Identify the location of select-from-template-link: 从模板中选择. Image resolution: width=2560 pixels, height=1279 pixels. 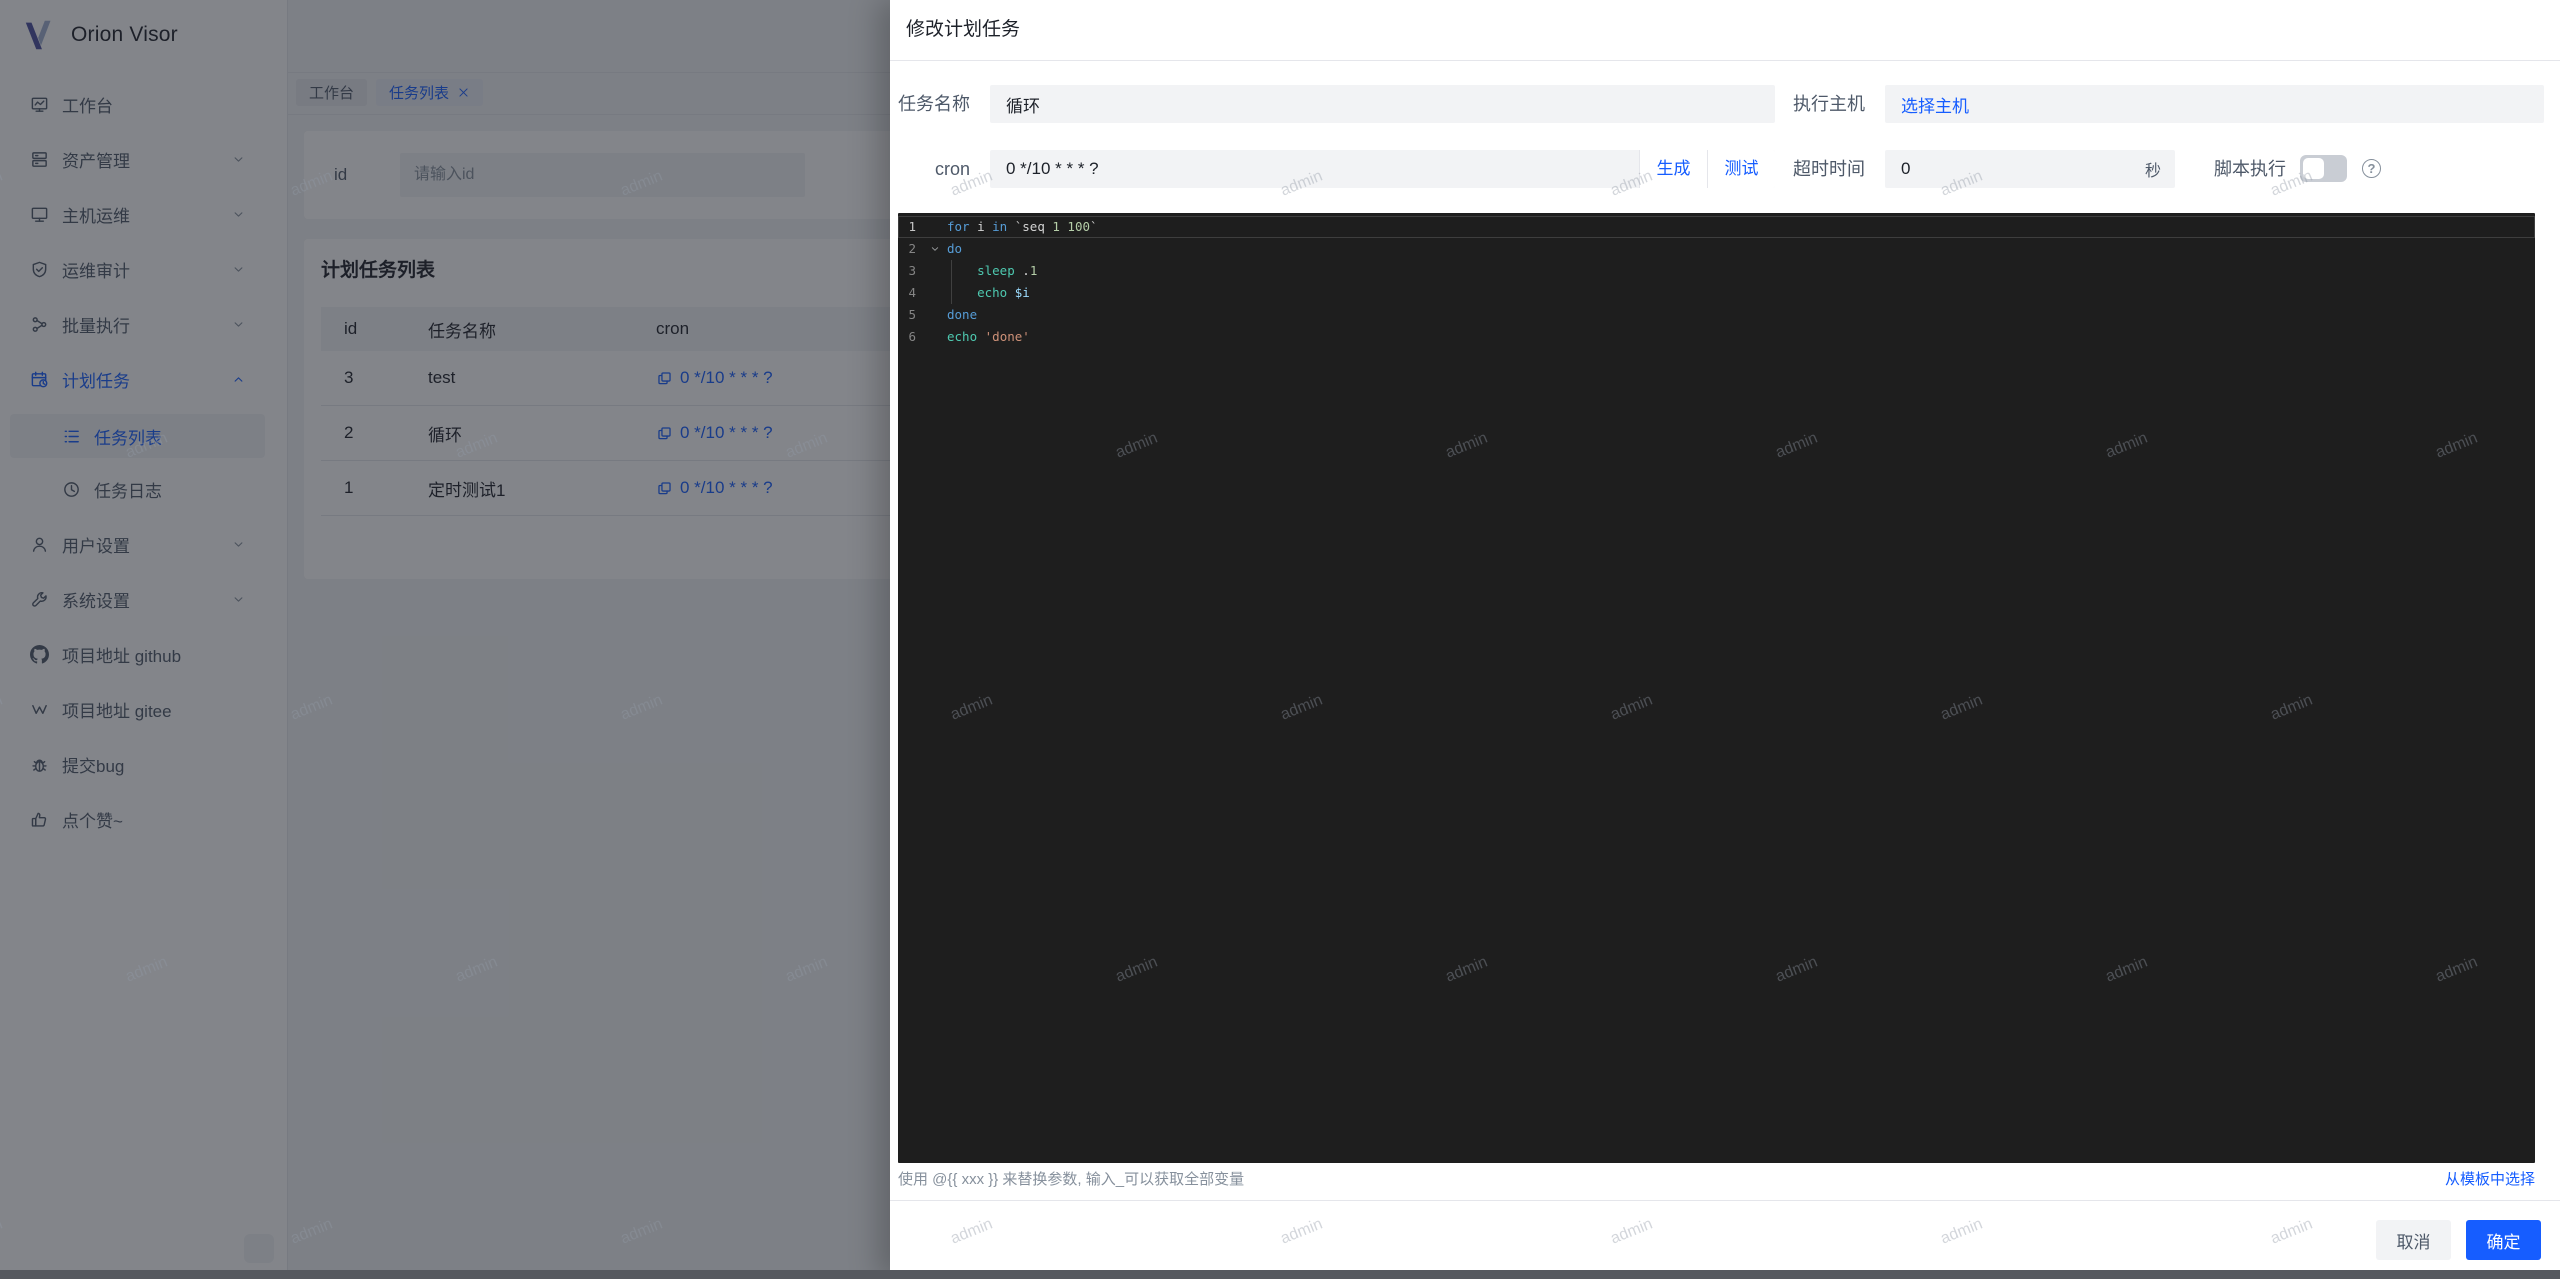
(2490, 1178).